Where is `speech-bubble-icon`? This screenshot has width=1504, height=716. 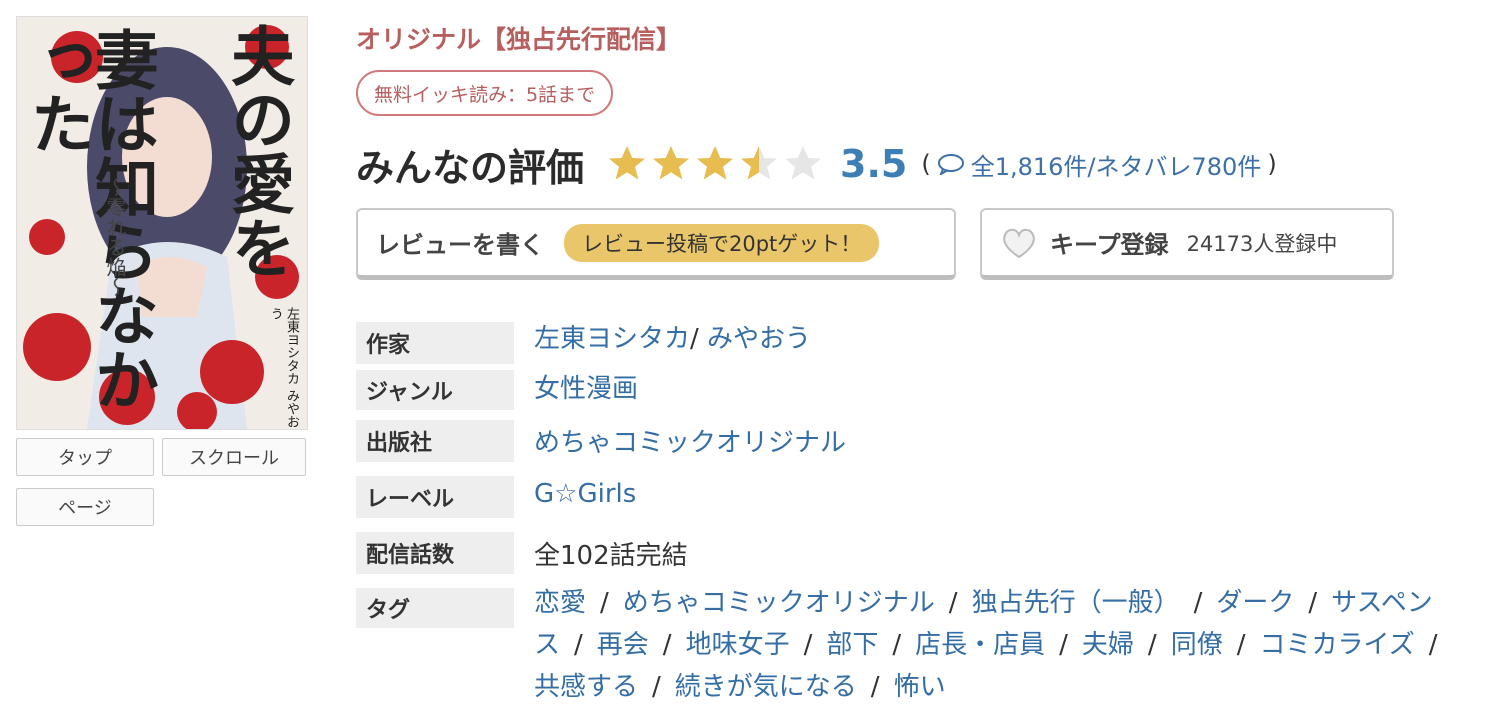 speech-bubble-icon is located at coordinates (950, 164).